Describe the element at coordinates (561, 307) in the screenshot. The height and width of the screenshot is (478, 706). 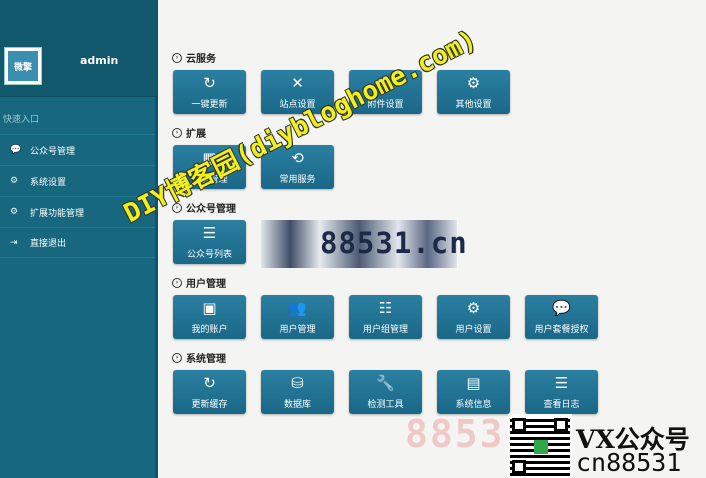
I see `comments-icon: 💬` at that location.